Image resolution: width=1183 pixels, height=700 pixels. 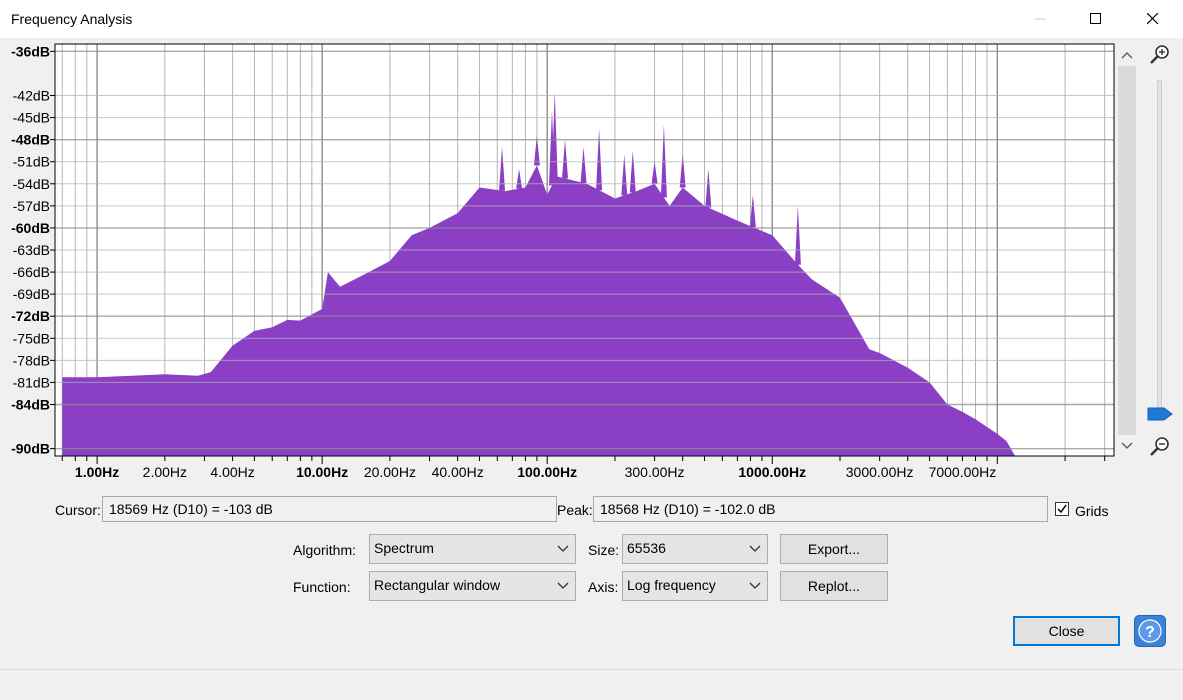 I want to click on db-tick-label: -81dB, so click(x=31, y=382).